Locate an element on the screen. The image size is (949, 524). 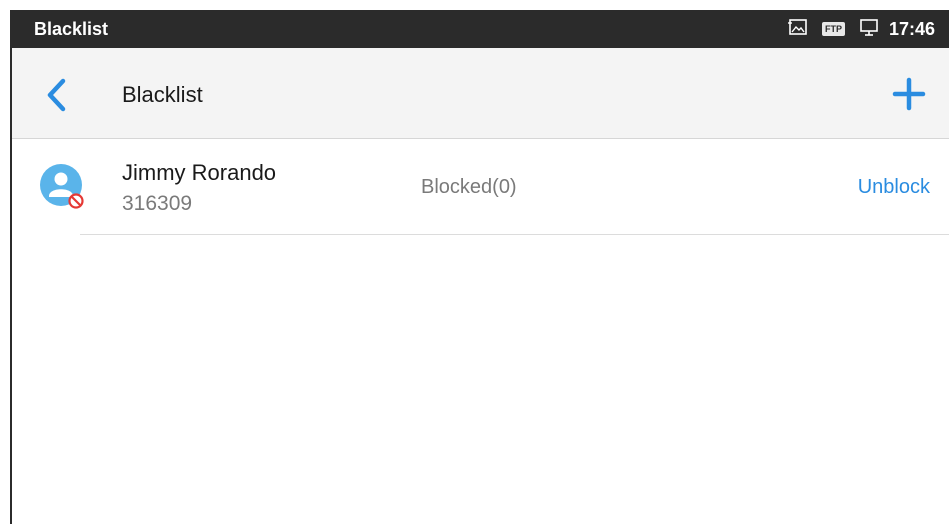
display-icon is located at coordinates (869, 29).